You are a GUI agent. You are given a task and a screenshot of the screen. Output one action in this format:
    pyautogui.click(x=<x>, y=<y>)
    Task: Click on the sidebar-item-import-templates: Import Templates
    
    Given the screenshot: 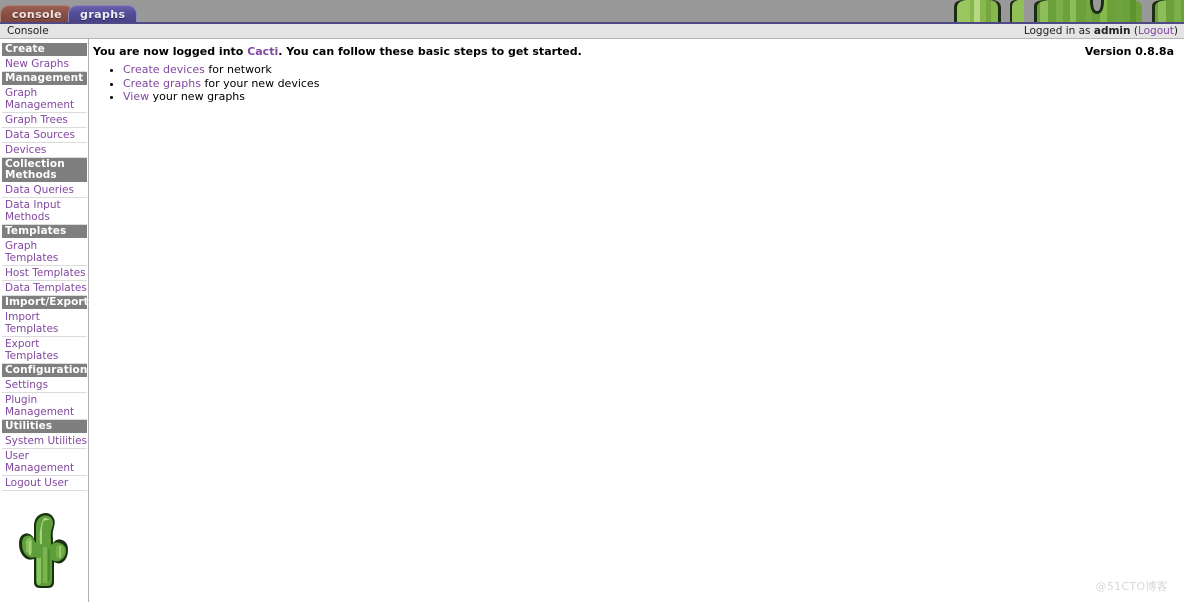 What is the action you would take?
    pyautogui.click(x=44, y=323)
    